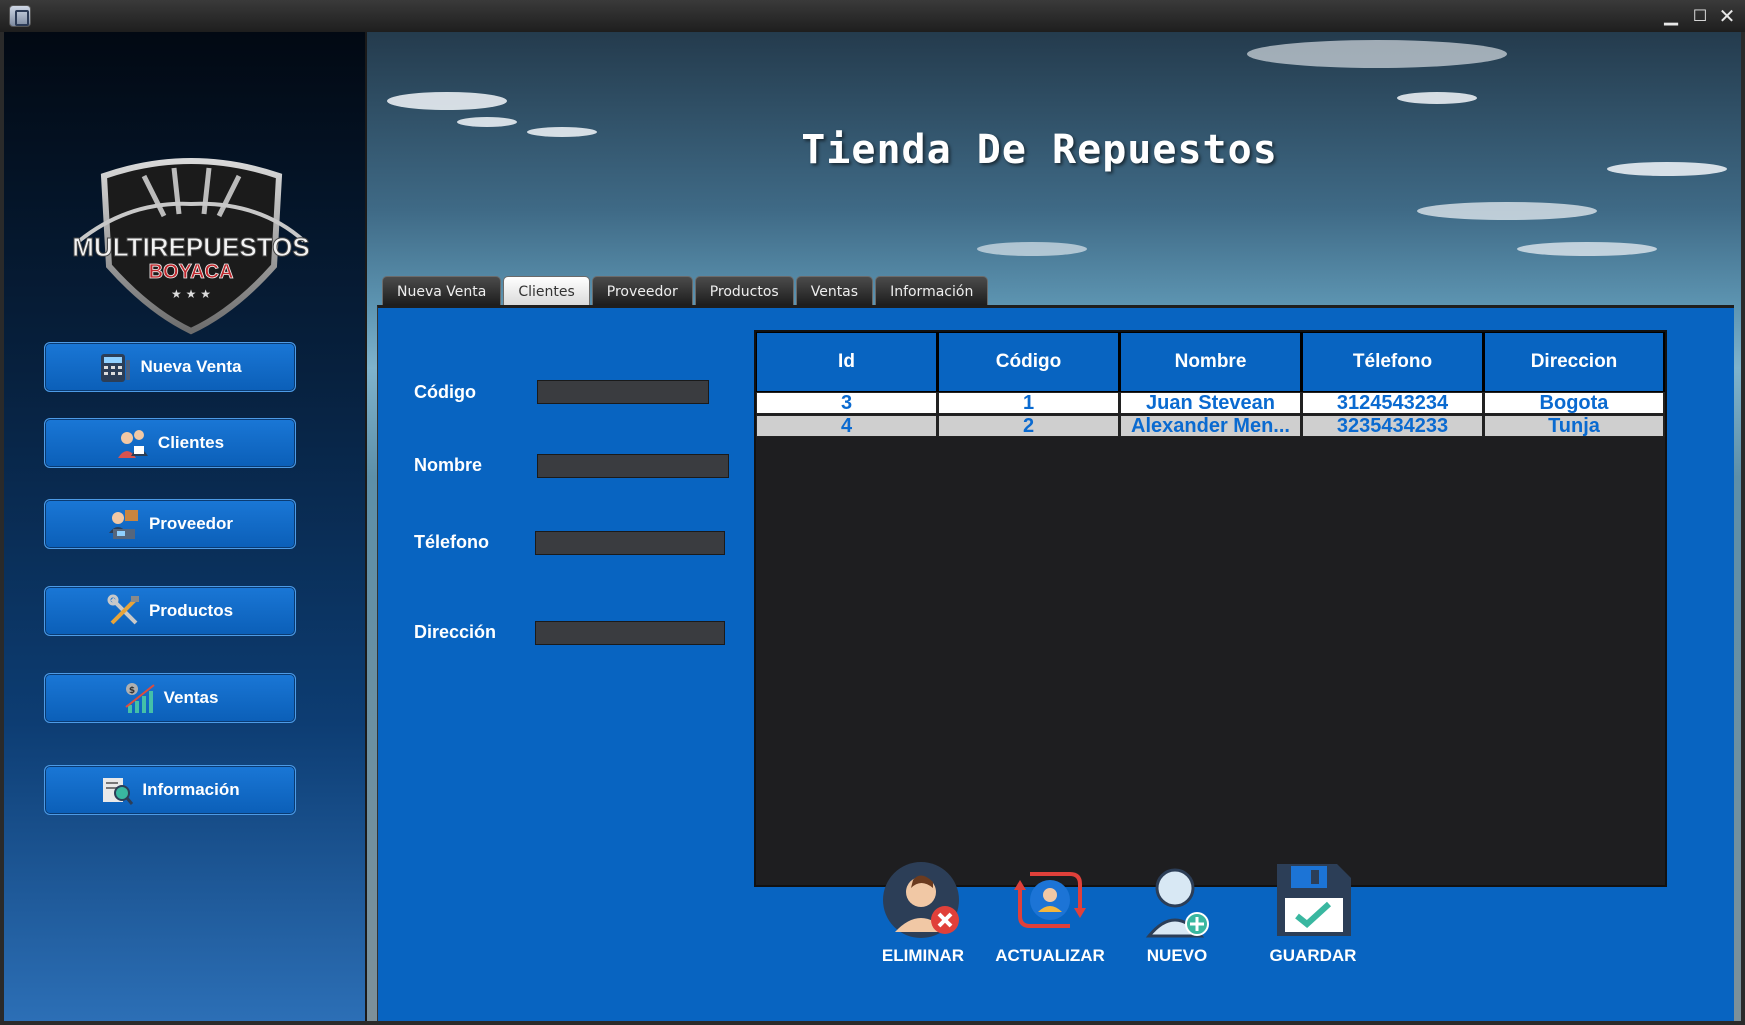 The width and height of the screenshot is (1745, 1025). Describe the element at coordinates (921, 900) in the screenshot. I see `delete-user-icon` at that location.